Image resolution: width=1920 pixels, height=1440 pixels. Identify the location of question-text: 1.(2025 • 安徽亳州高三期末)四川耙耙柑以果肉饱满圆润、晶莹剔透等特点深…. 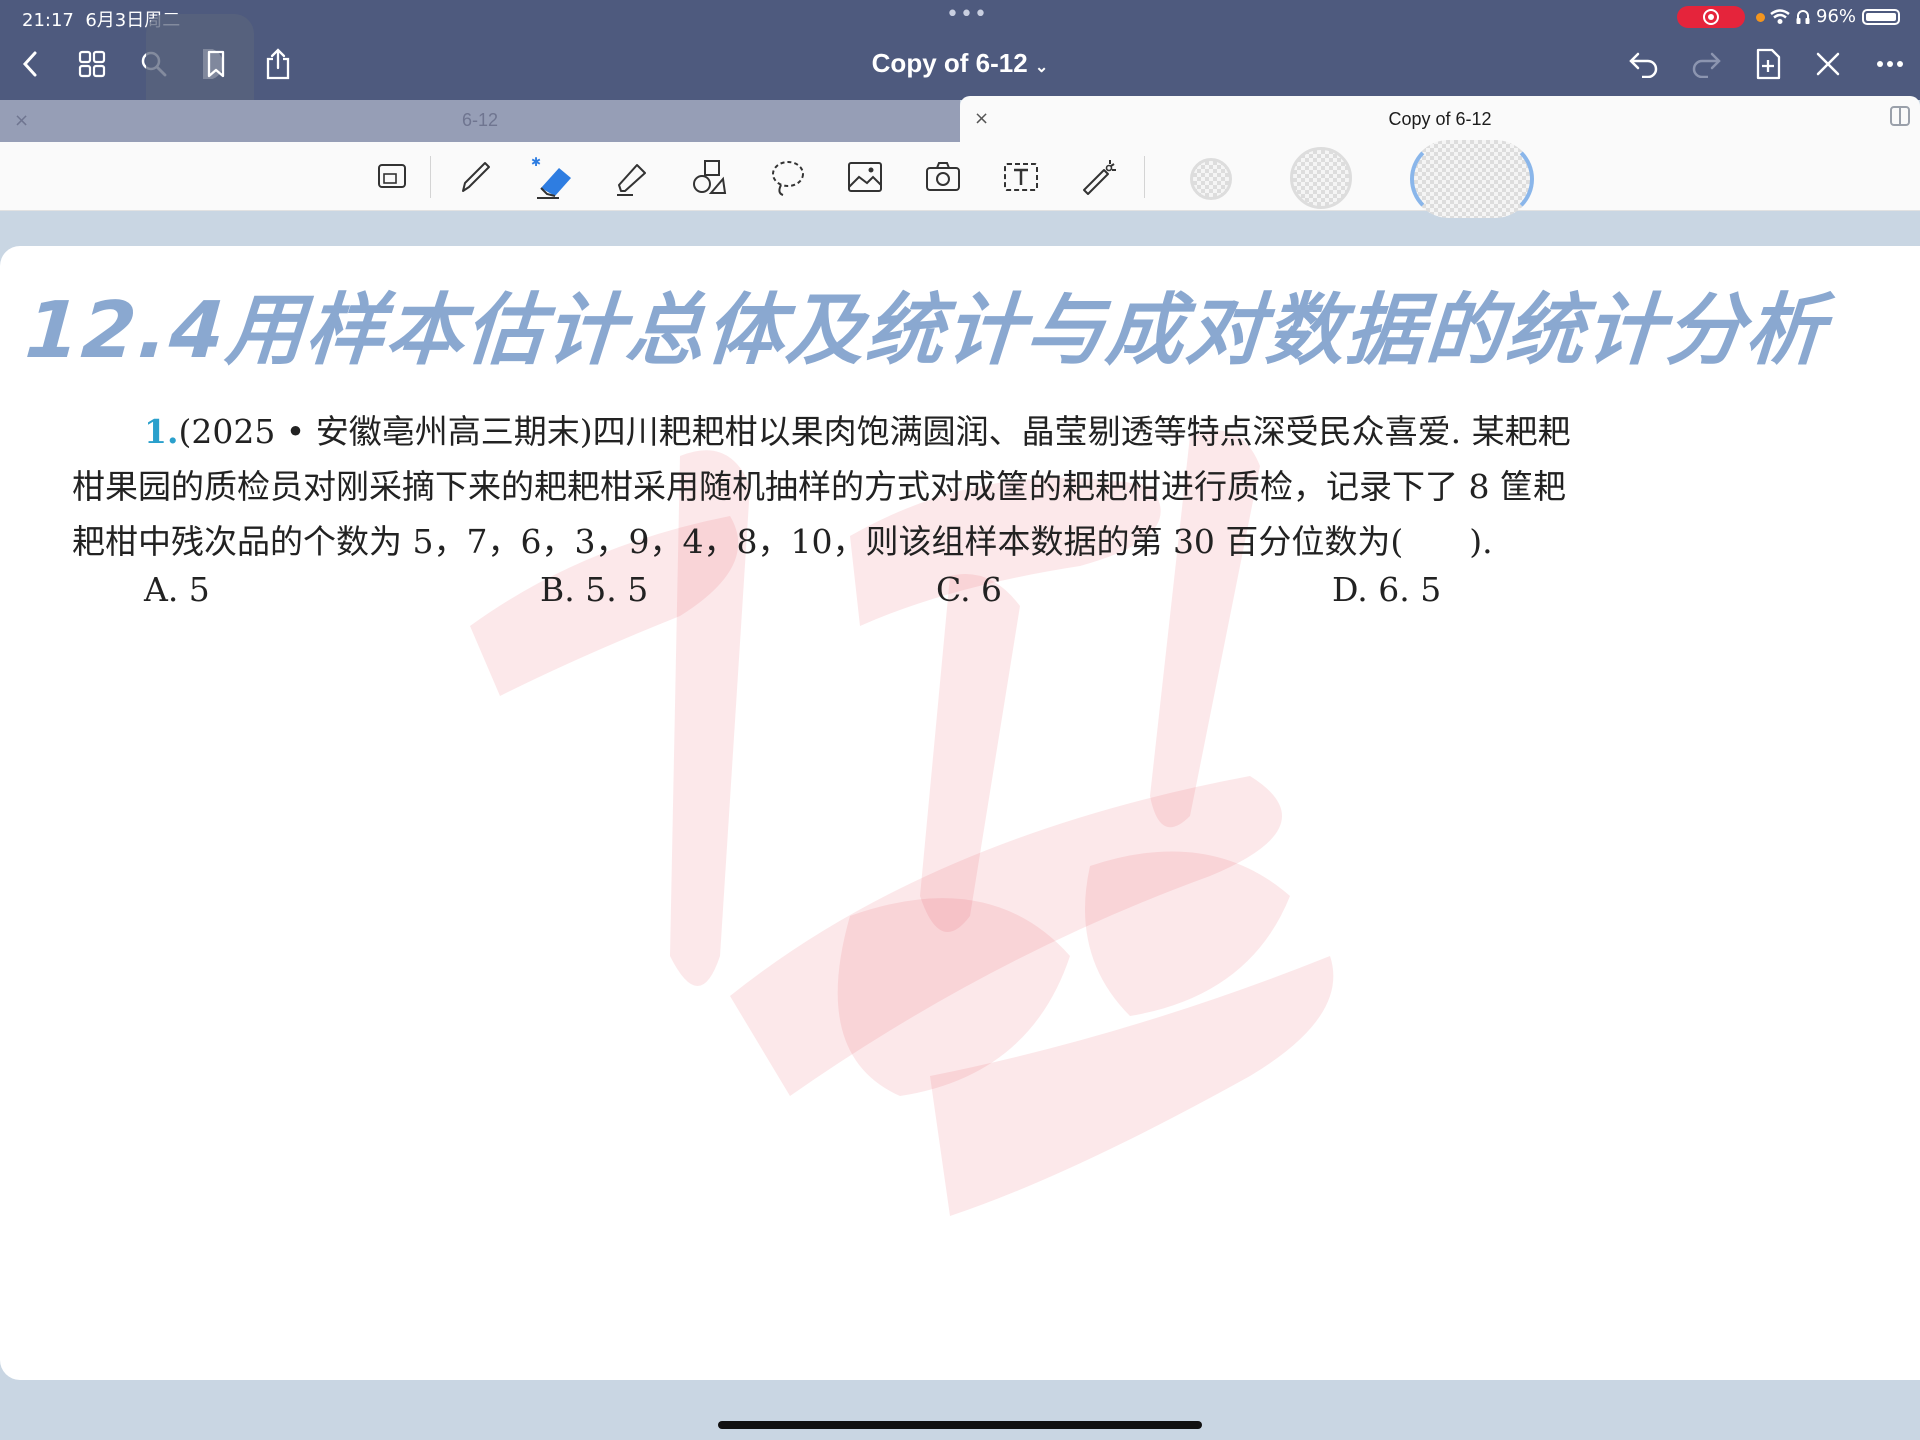
(892, 486).